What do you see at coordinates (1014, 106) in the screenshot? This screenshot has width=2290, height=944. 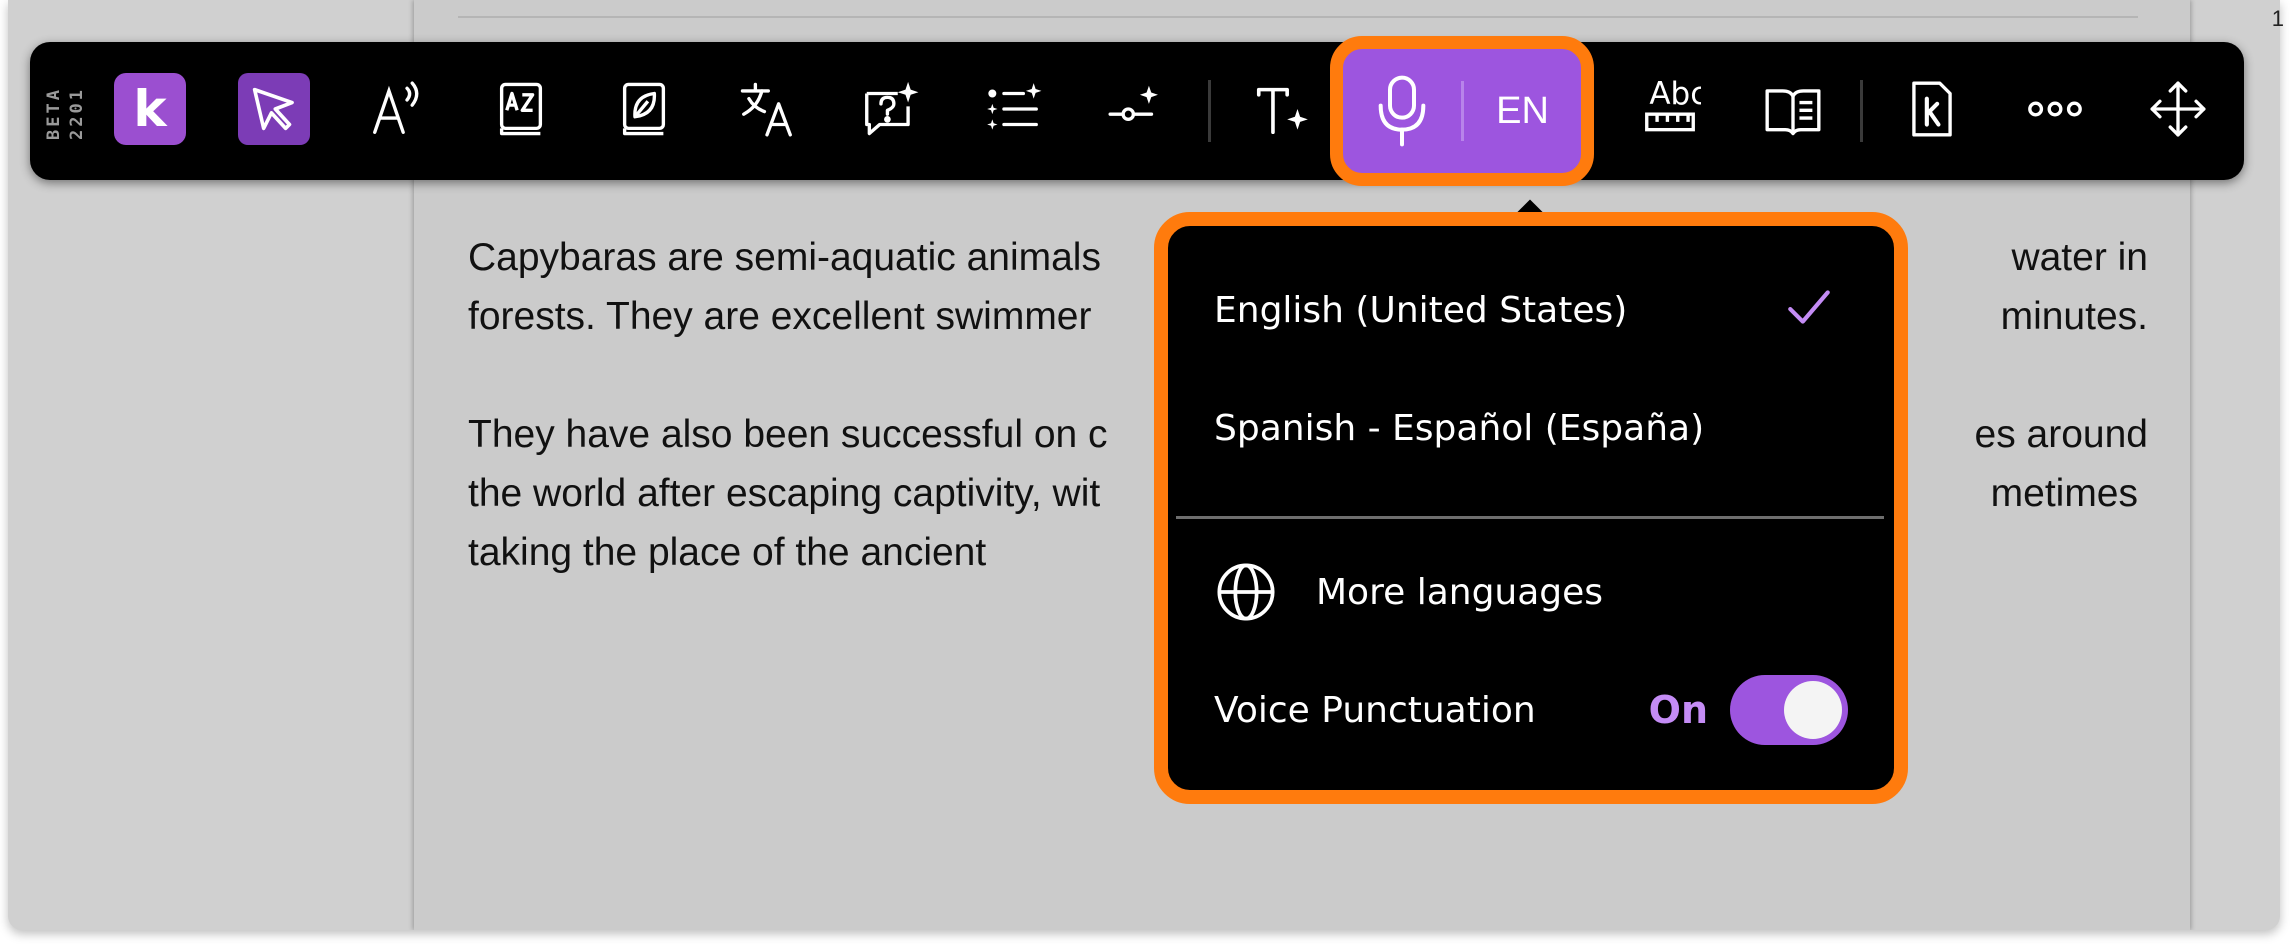 I see `list-ai-icon` at bounding box center [1014, 106].